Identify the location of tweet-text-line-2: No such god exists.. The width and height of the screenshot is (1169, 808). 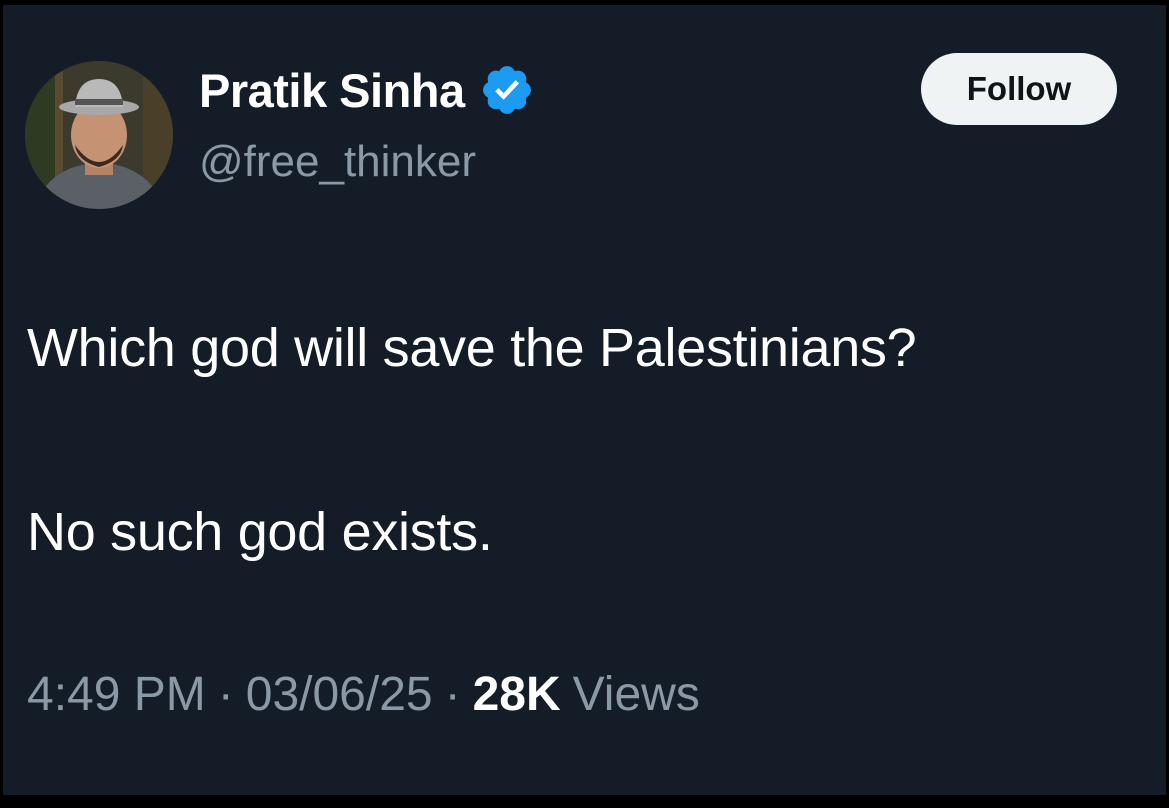
(260, 532).